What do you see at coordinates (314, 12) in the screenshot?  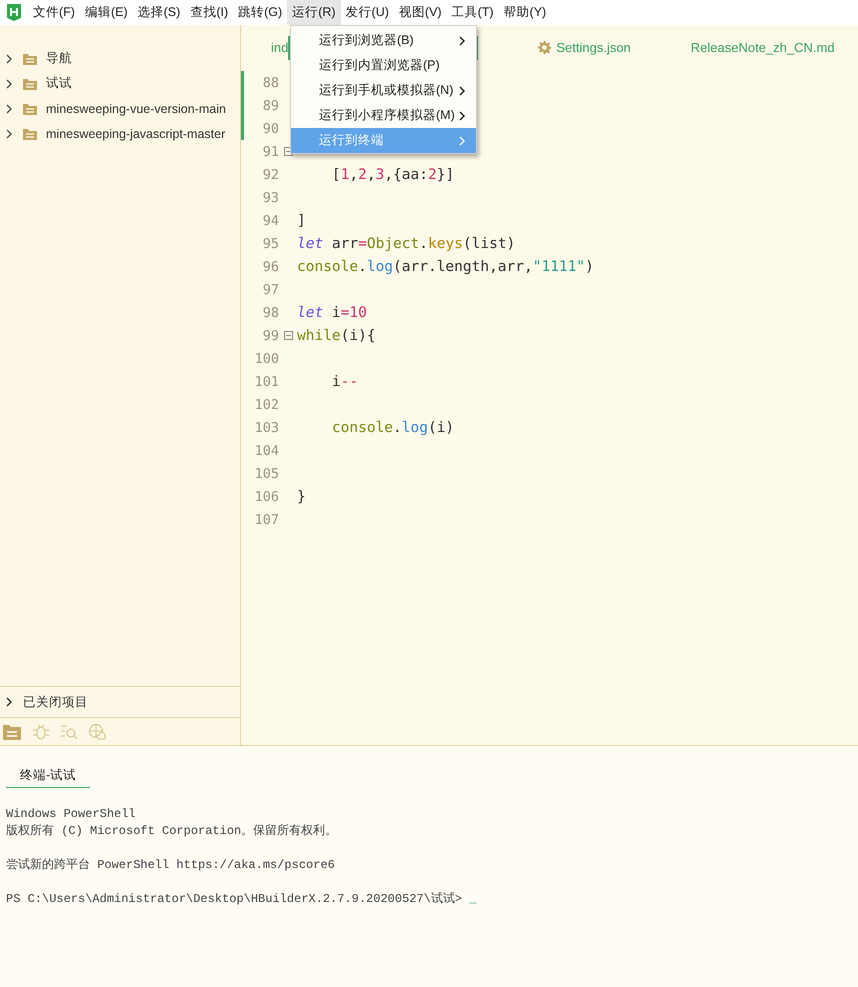 I see `menu-item: 运行(R)` at bounding box center [314, 12].